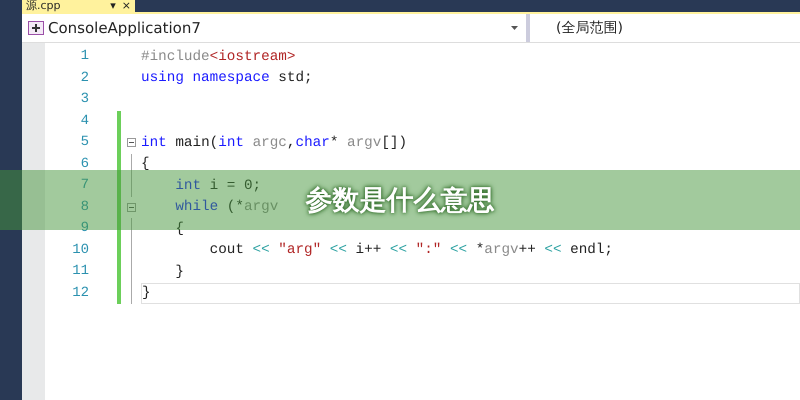 The width and height of the screenshot is (800, 400). I want to click on code-line: int main(int argc,char* argv[]), so click(274, 142).